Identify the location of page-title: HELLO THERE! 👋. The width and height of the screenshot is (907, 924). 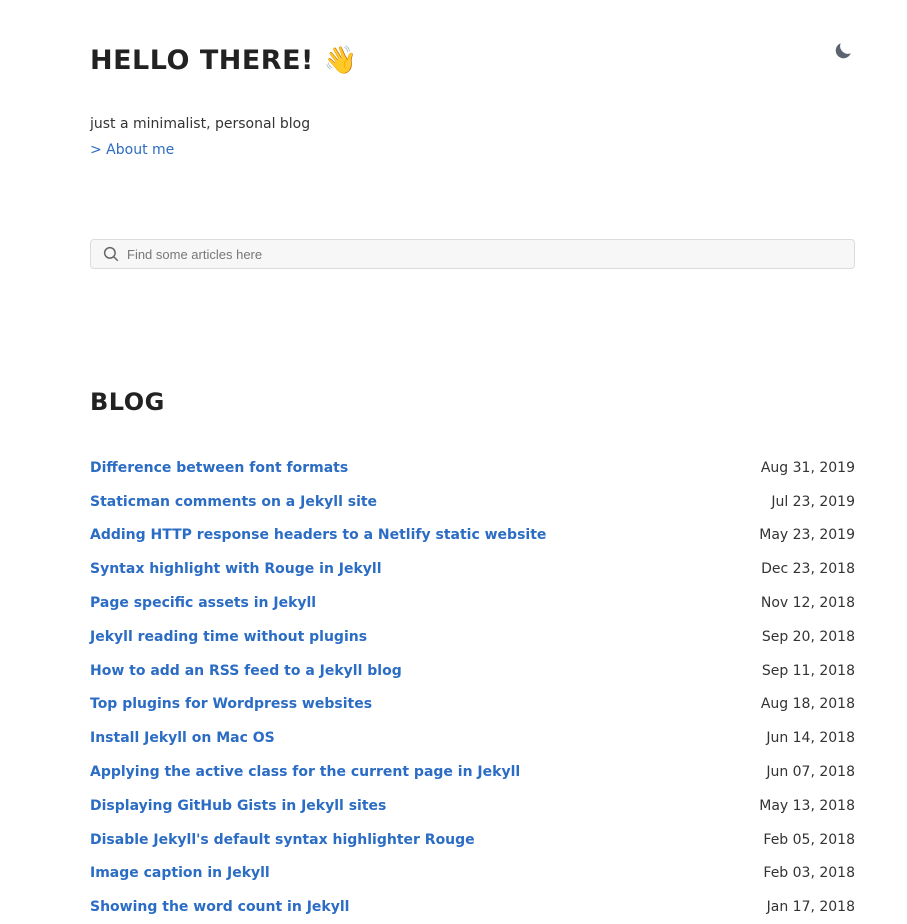
(224, 60).